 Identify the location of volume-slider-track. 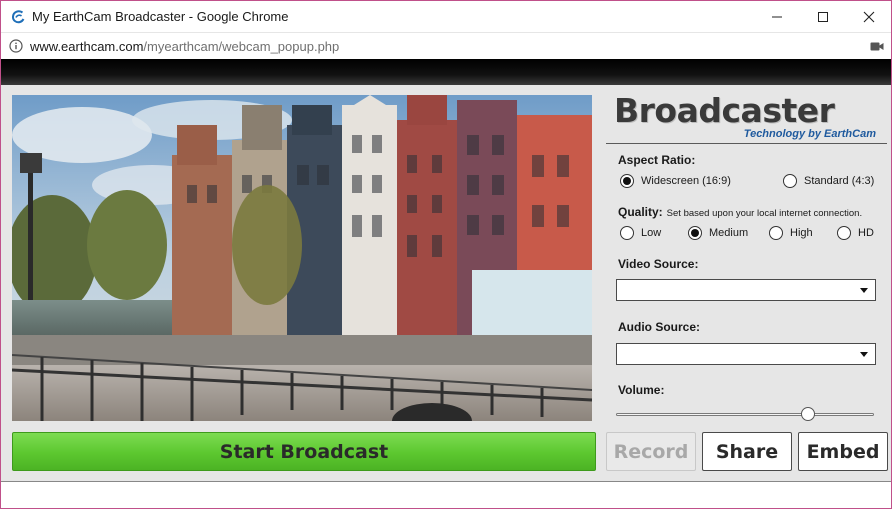
(745, 414).